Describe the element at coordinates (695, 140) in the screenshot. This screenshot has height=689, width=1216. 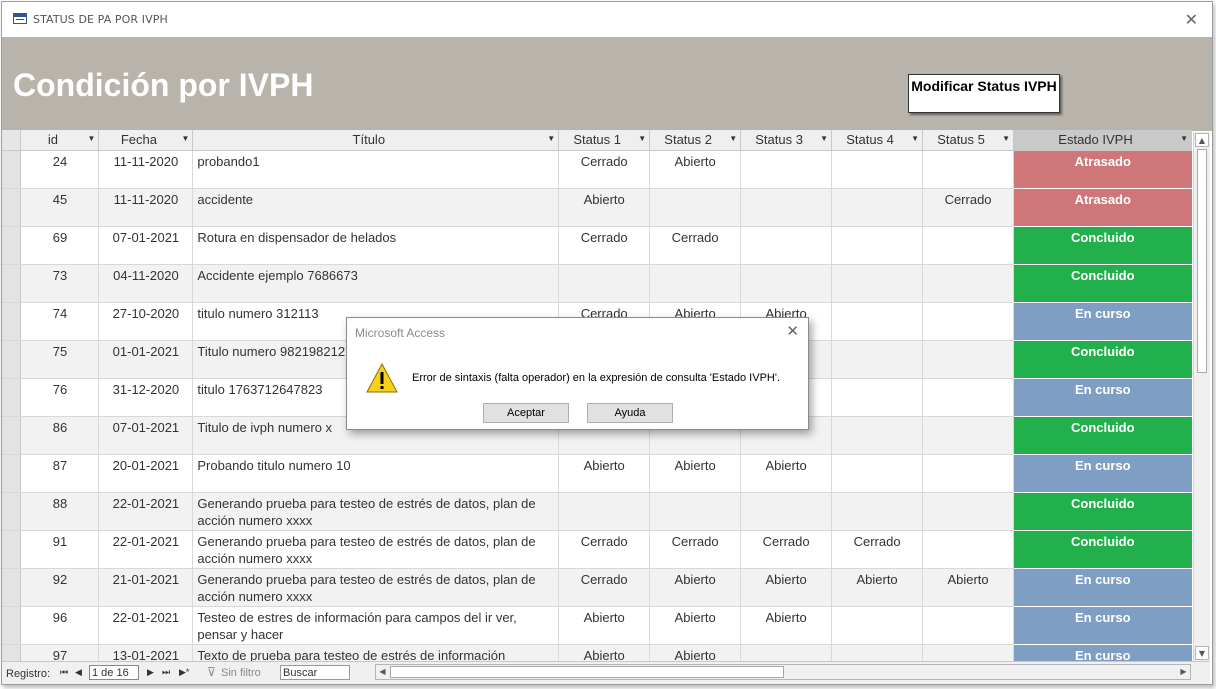
I see `column-header-status-2: Status 2 ▼` at that location.